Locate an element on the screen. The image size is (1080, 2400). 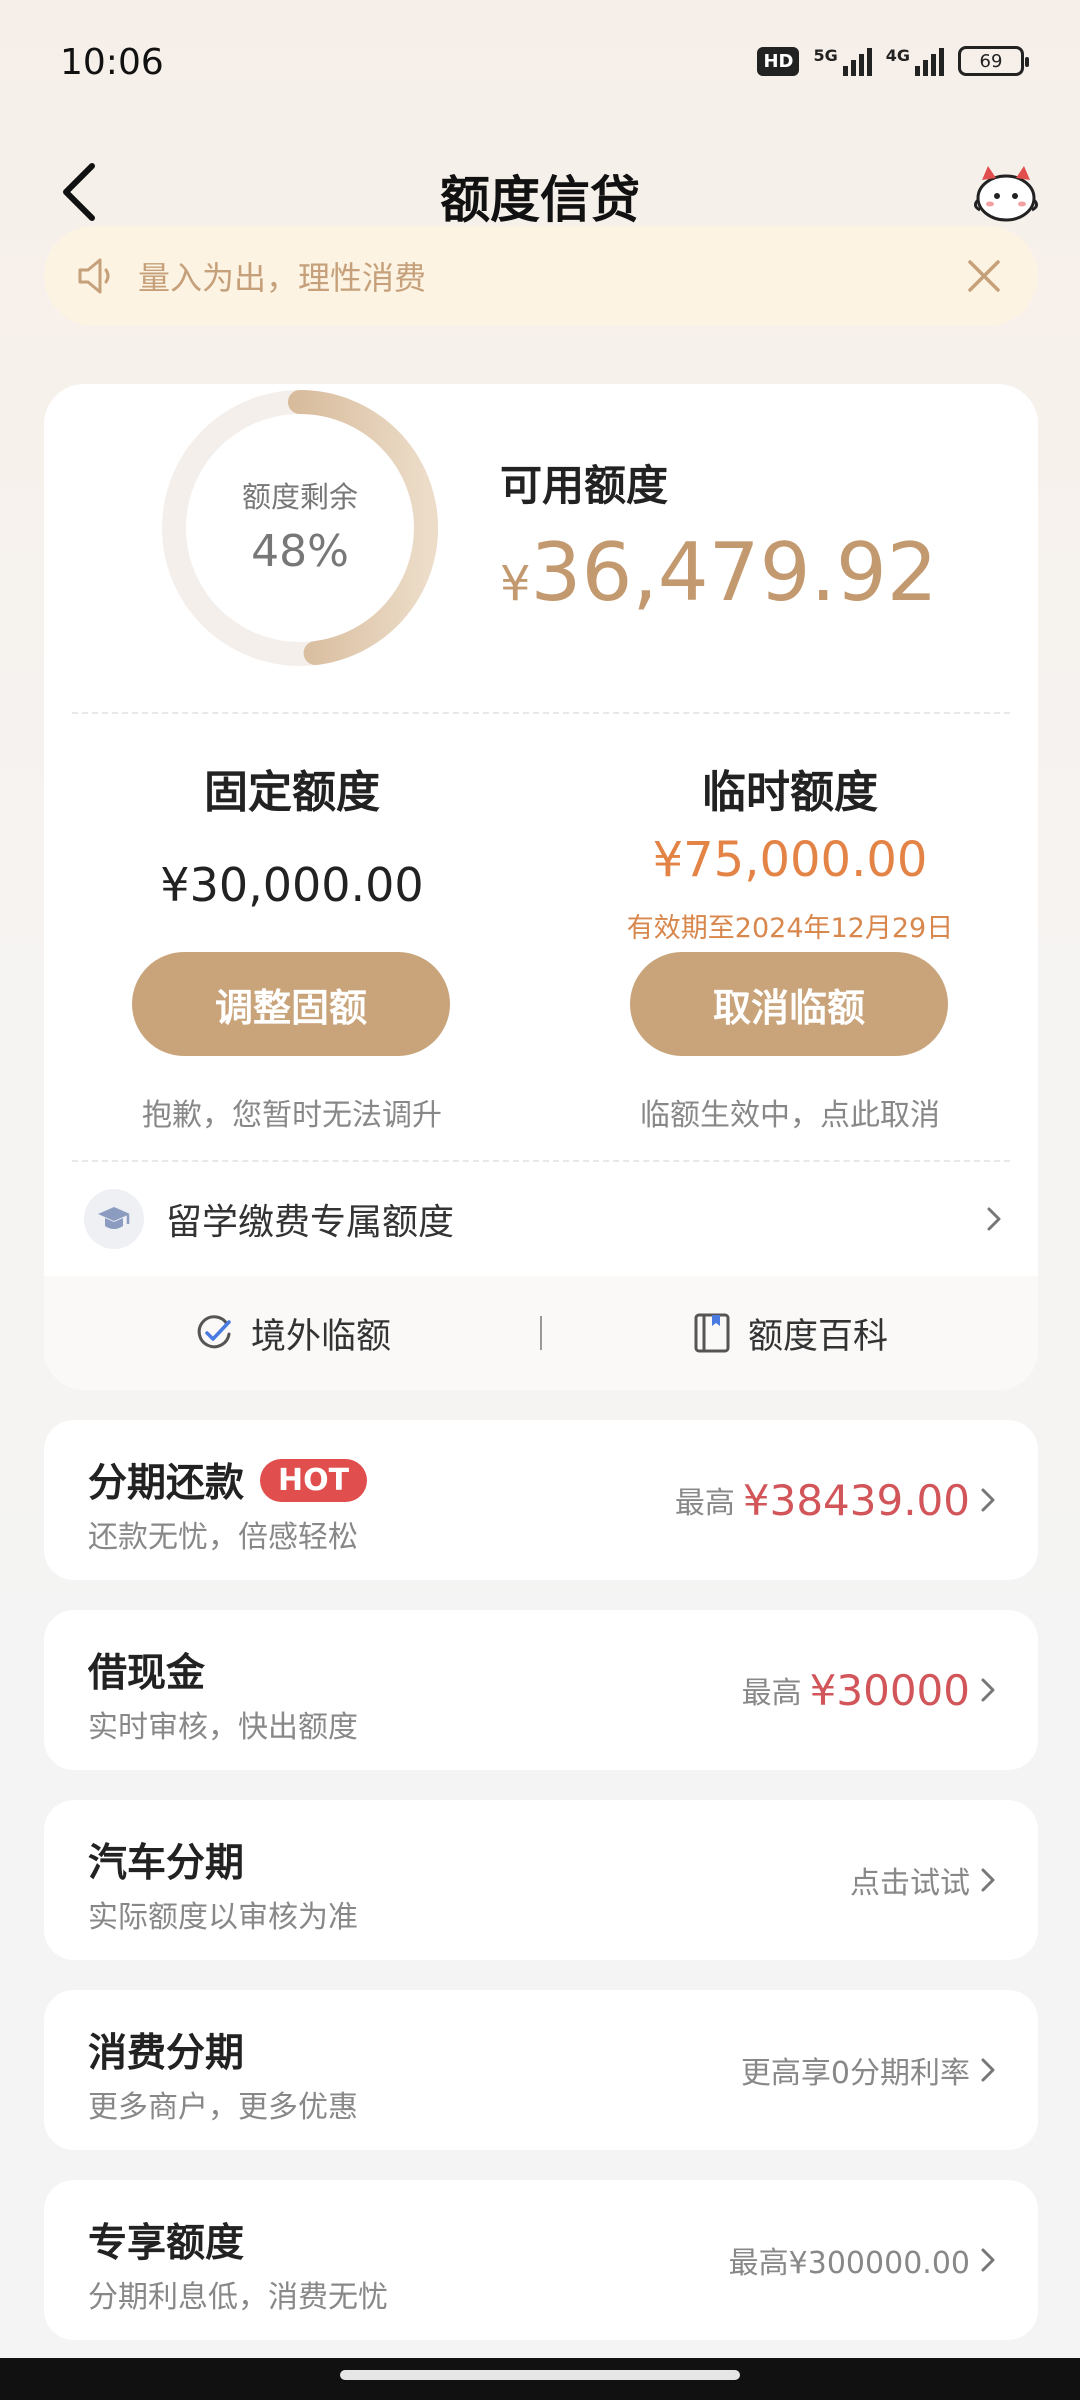
refresh-check-icon is located at coordinates (214, 1332).